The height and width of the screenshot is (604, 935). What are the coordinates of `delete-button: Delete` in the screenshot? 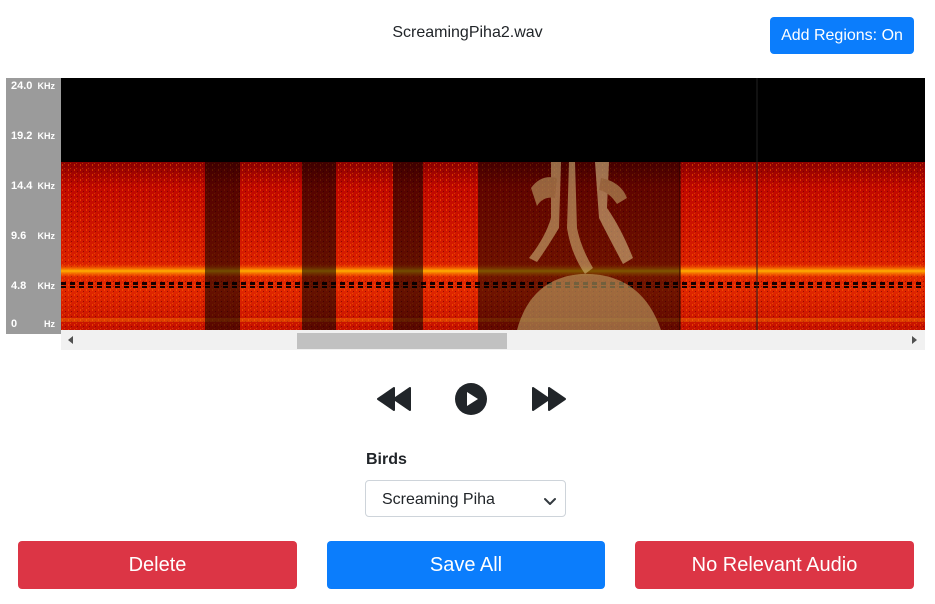 It's located at (157, 565).